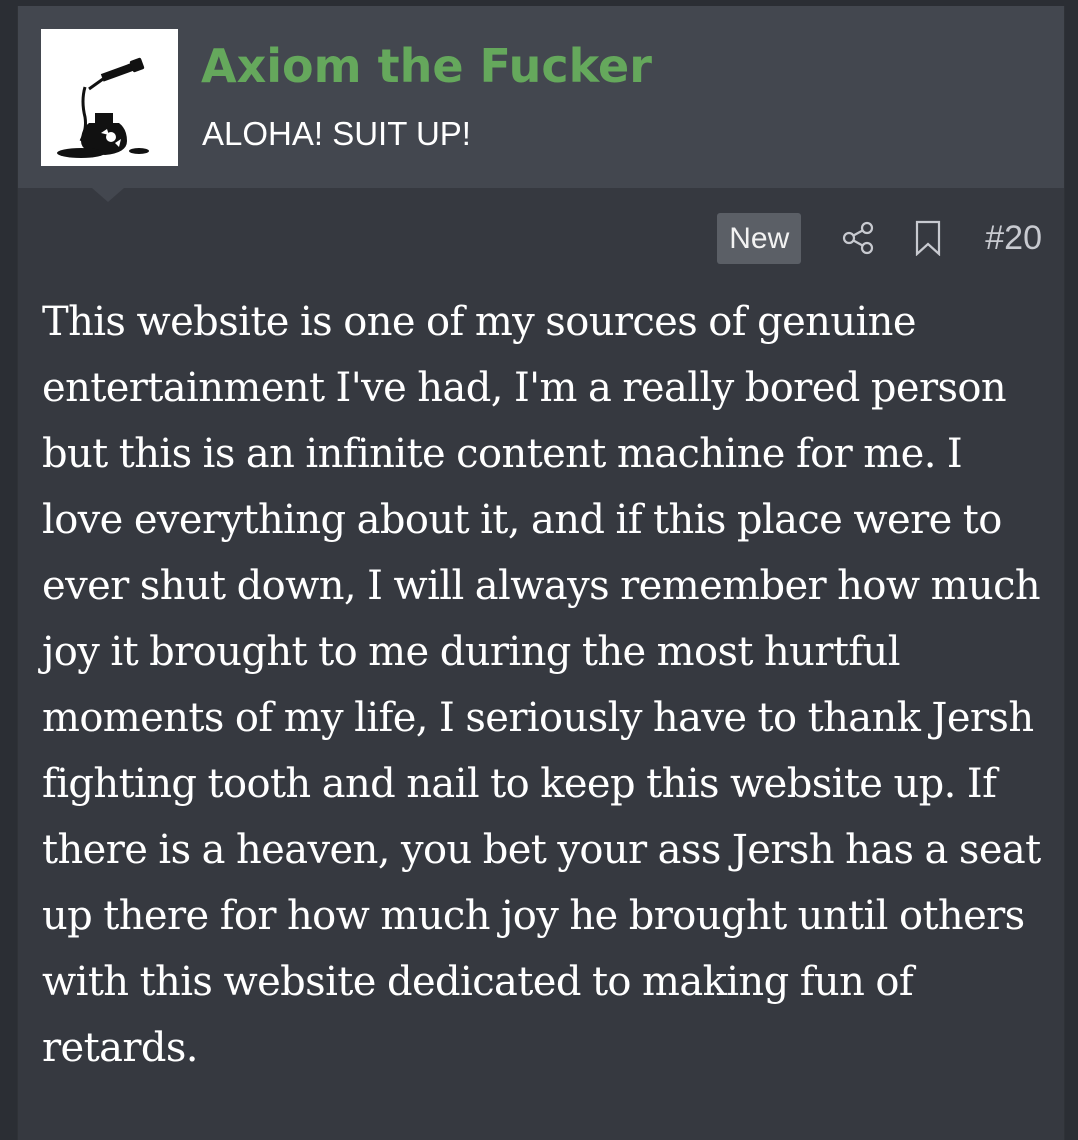 The height and width of the screenshot is (1140, 1078). Describe the element at coordinates (103, 107) in the screenshot. I see `ink-bottle-dropper-icon` at that location.